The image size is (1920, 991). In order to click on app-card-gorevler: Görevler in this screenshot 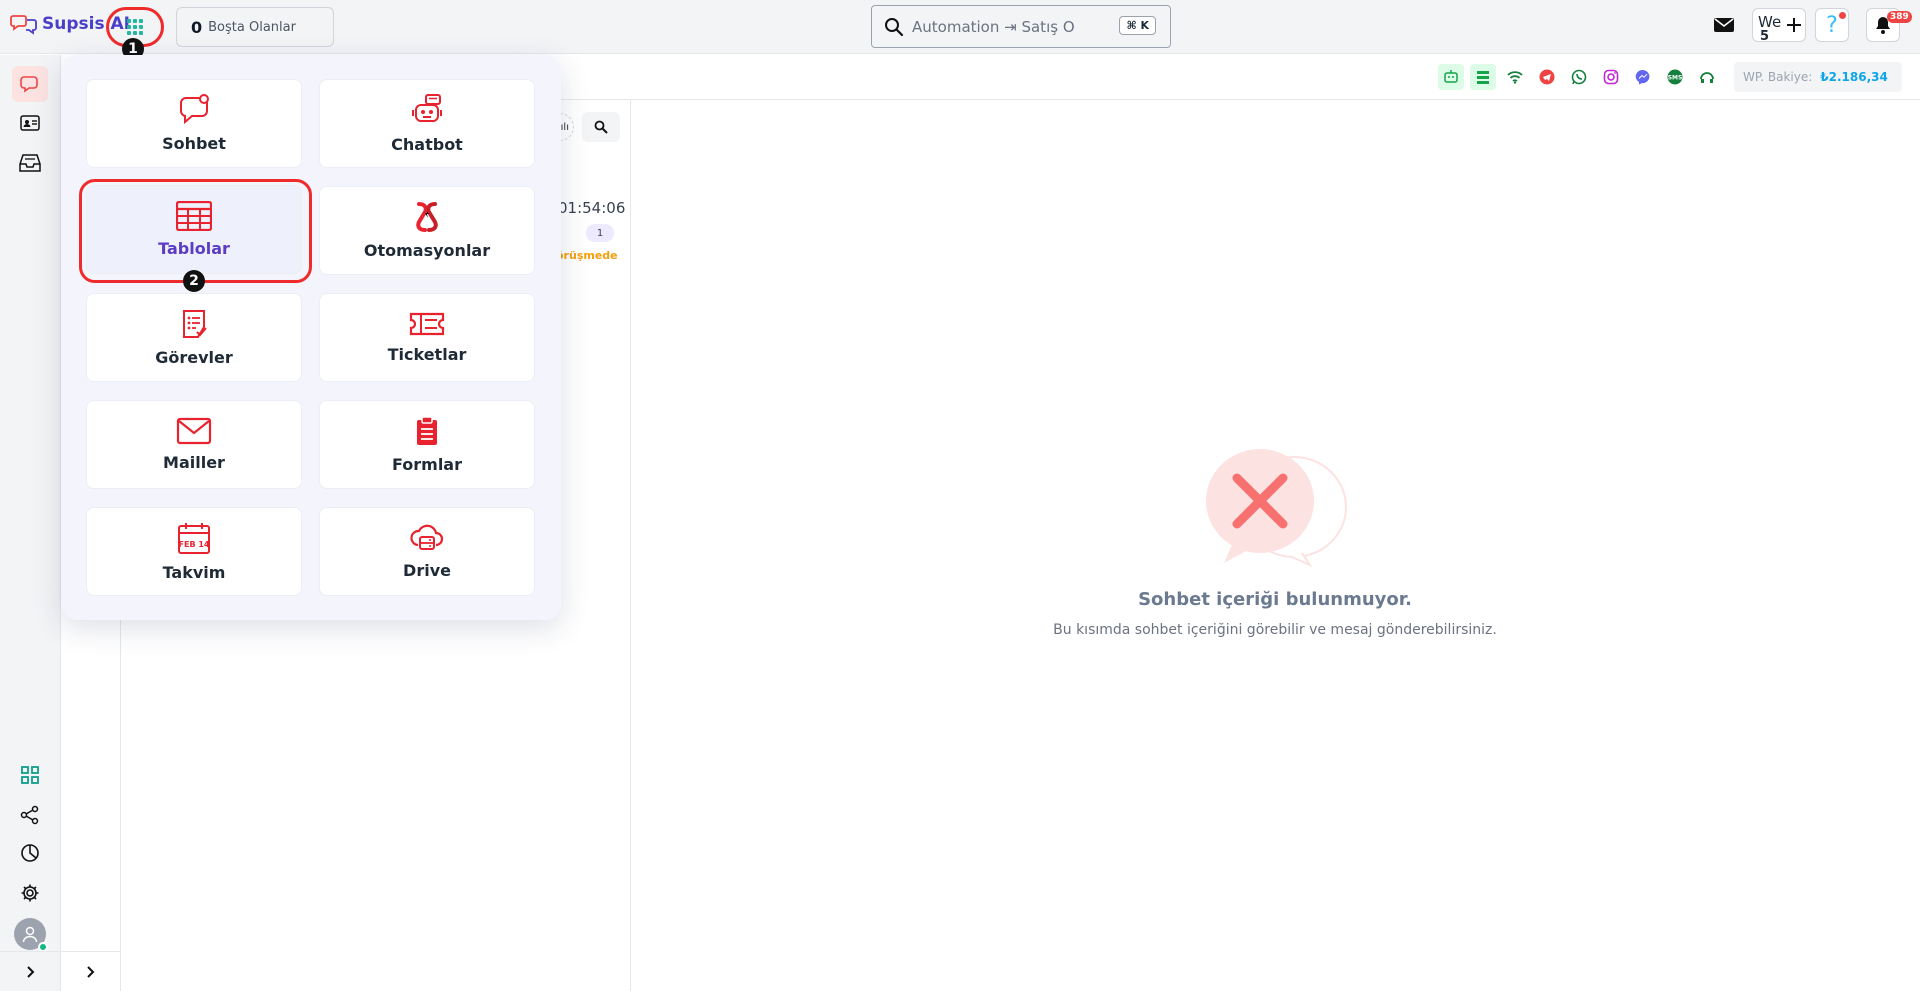, I will do `click(194, 337)`.